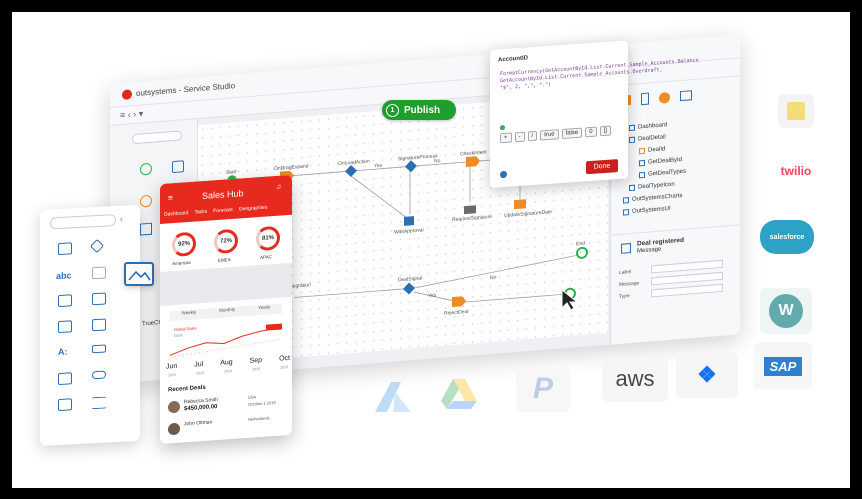 The width and height of the screenshot is (862, 499). Describe the element at coordinates (131, 114) in the screenshot. I see `nav-controls: ≡ ‹ › ▾` at that location.